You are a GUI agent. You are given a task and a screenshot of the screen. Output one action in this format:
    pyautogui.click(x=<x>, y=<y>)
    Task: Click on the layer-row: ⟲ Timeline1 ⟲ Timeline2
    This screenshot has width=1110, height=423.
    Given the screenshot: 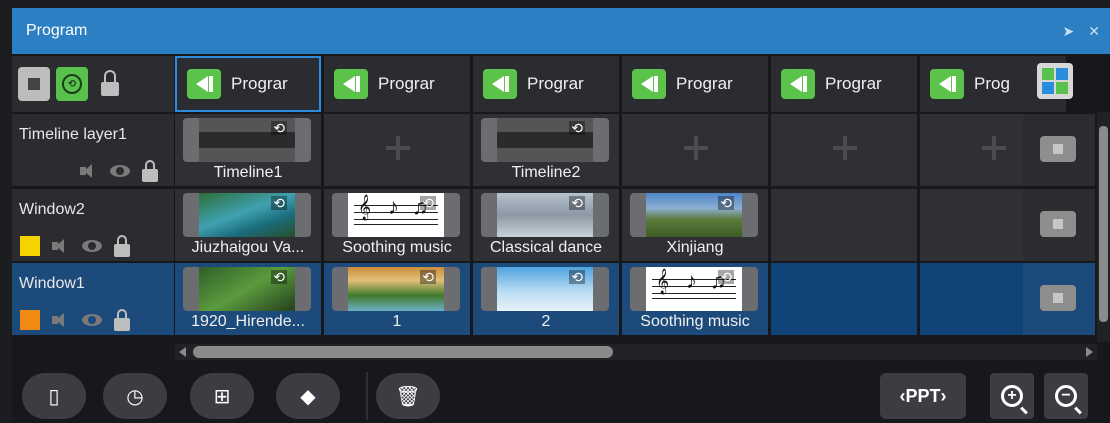 What is the action you would take?
    pyautogui.click(x=620, y=150)
    